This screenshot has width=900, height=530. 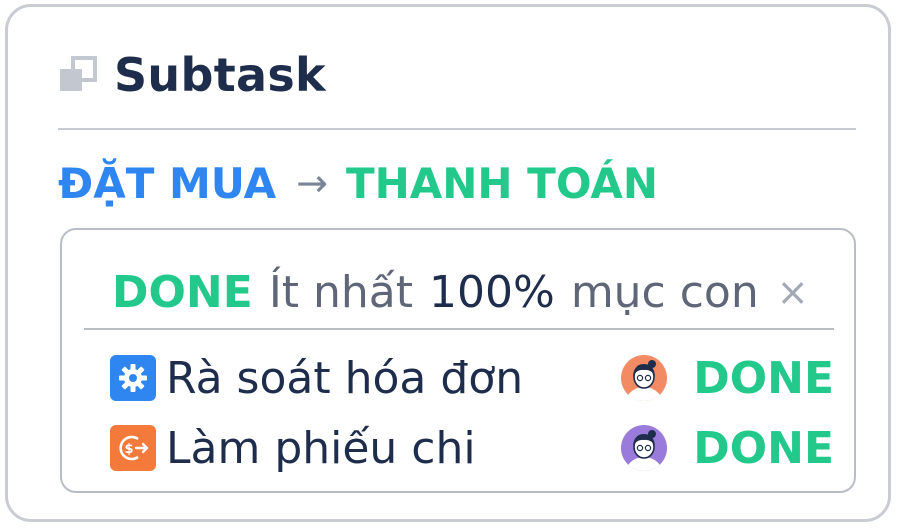 What do you see at coordinates (664, 292) in the screenshot?
I see `condition-text-after: mục con` at bounding box center [664, 292].